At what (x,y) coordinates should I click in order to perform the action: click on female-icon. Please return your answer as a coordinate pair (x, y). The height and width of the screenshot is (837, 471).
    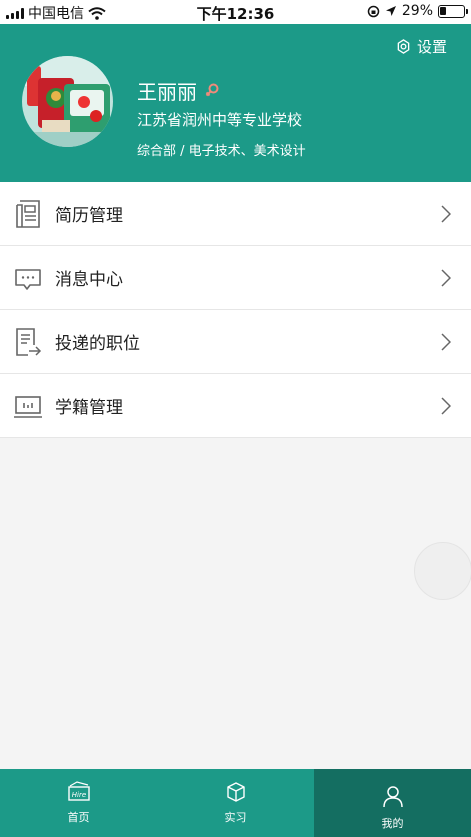
    Looking at the image, I should click on (212, 89).